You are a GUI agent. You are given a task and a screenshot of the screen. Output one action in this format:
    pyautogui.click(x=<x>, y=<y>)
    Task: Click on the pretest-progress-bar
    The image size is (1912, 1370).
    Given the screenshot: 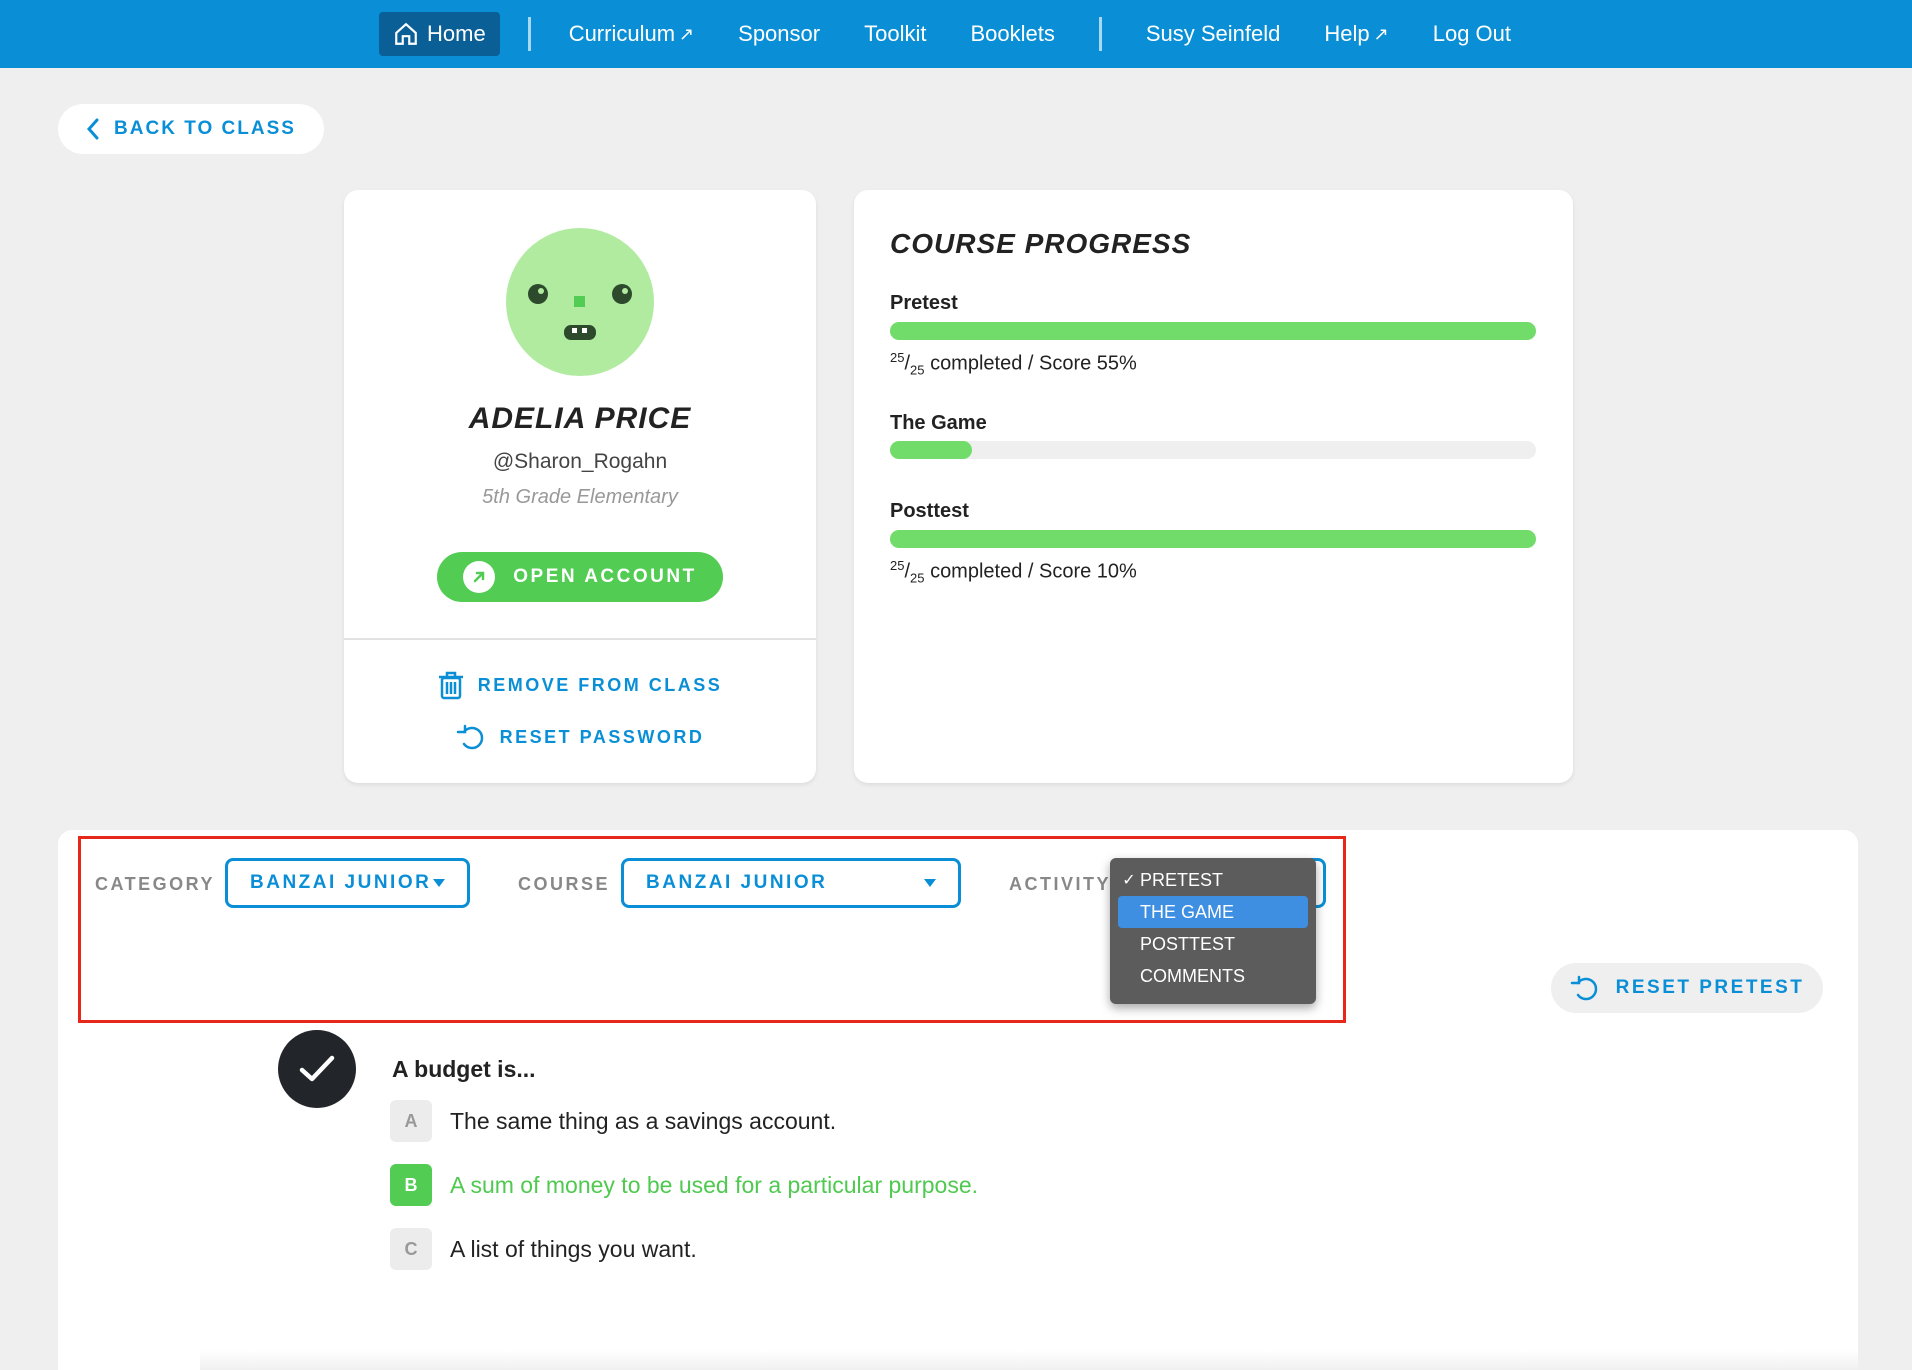 What is the action you would take?
    pyautogui.click(x=1213, y=331)
    